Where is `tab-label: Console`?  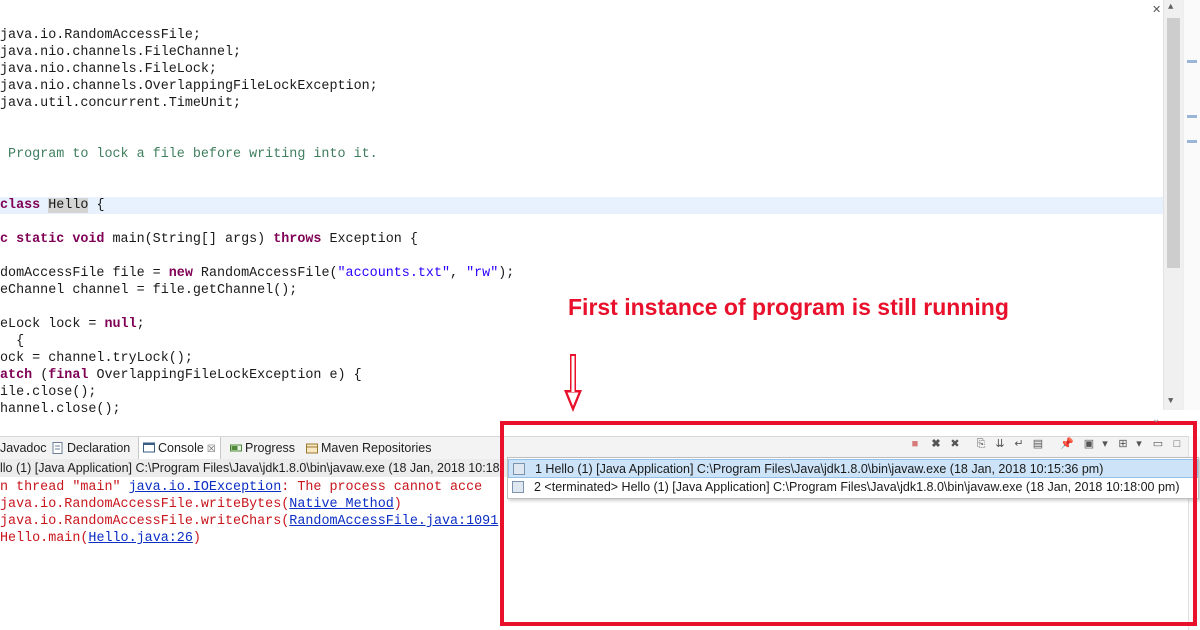 tab-label: Console is located at coordinates (181, 448).